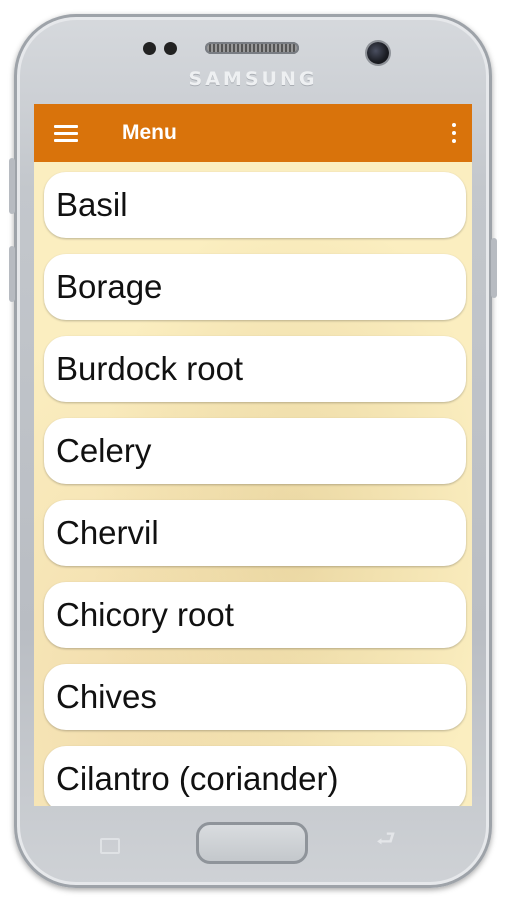 Image resolution: width=506 pixels, height=900 pixels. I want to click on home-button, so click(252, 843).